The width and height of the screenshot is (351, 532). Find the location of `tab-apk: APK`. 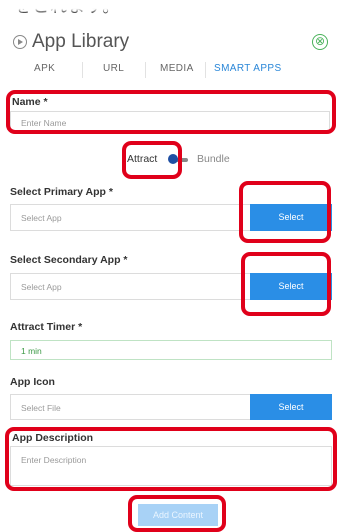

tab-apk: APK is located at coordinates (44, 68).